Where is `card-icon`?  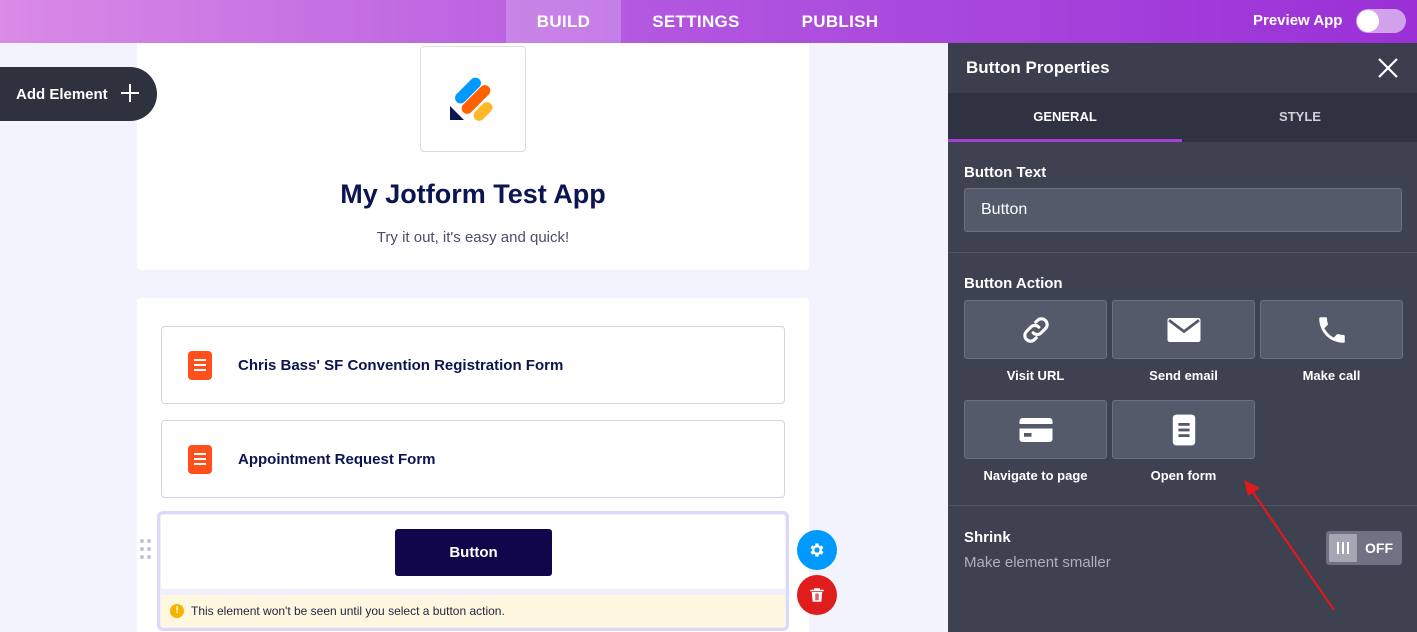
card-icon is located at coordinates (1036, 430).